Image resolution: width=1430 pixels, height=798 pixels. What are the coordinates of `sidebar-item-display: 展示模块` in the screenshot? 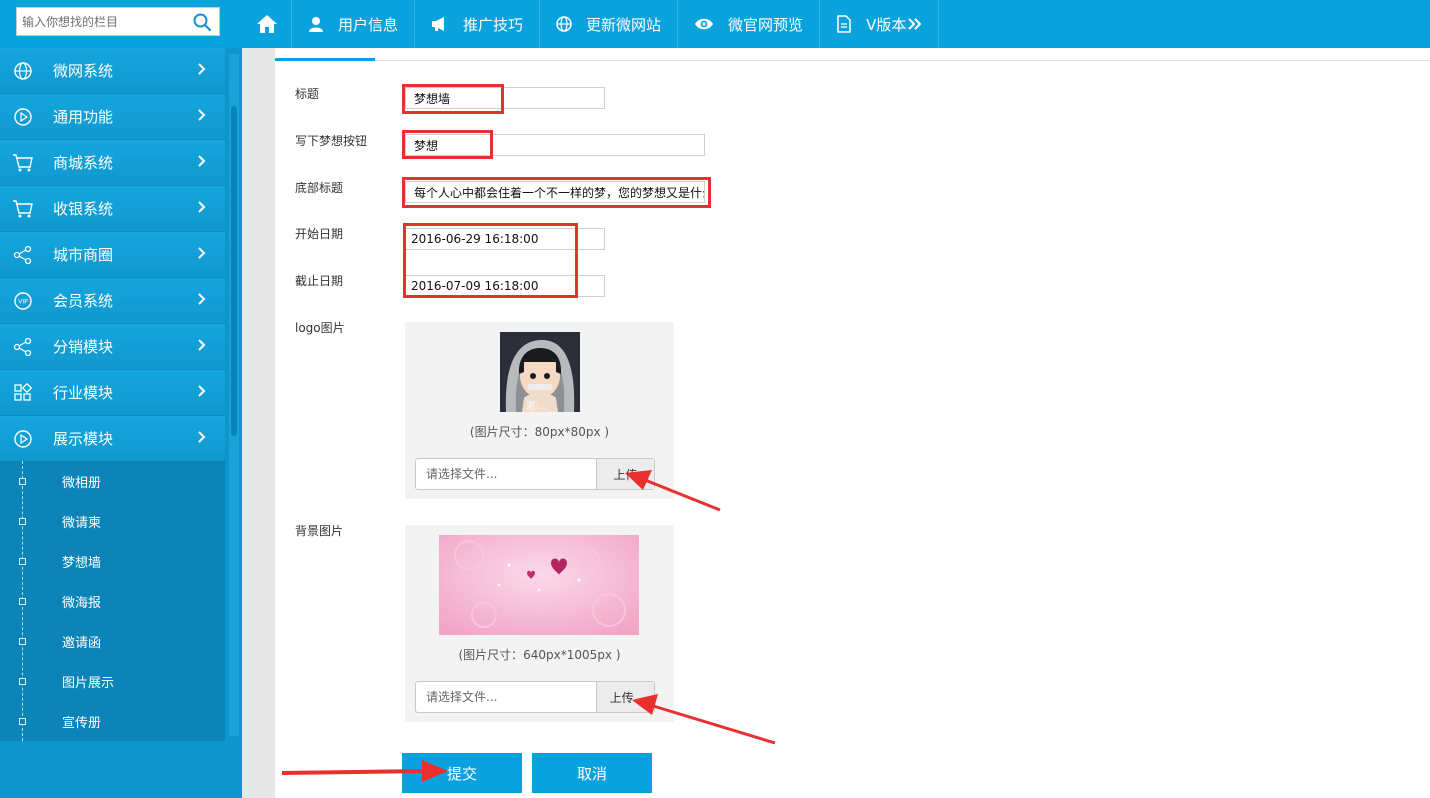 It's located at (112, 439).